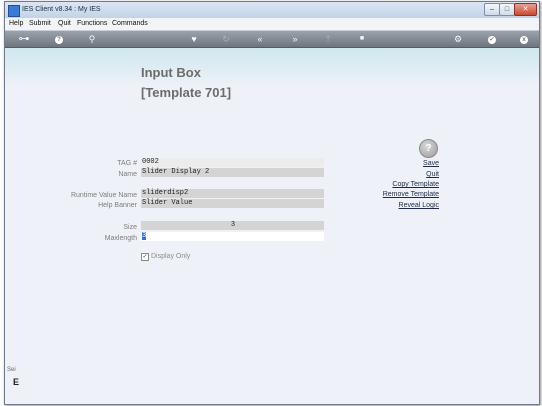 This screenshot has height=406, width=542. What do you see at coordinates (328, 39) in the screenshot?
I see `upload-icon: ⇡` at bounding box center [328, 39].